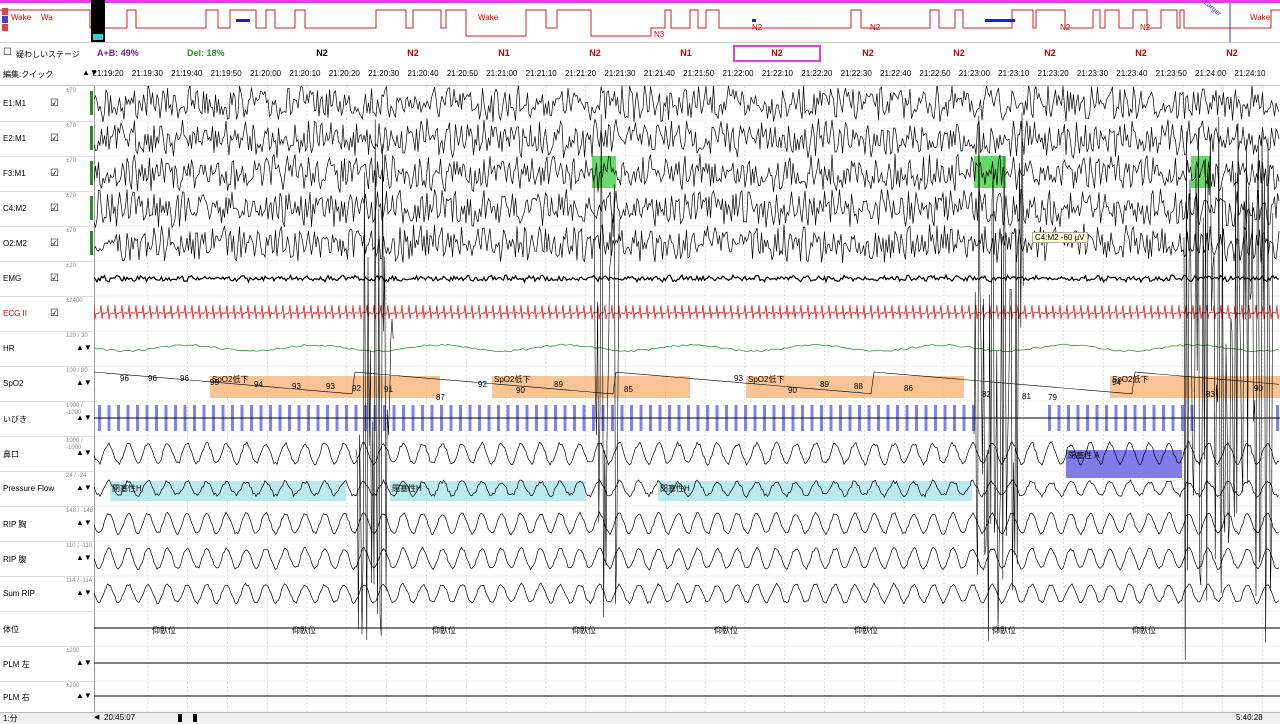 This screenshot has height=724, width=1280. Describe the element at coordinates (11, 454) in the screenshot. I see `channel-name: 鼻口` at that location.